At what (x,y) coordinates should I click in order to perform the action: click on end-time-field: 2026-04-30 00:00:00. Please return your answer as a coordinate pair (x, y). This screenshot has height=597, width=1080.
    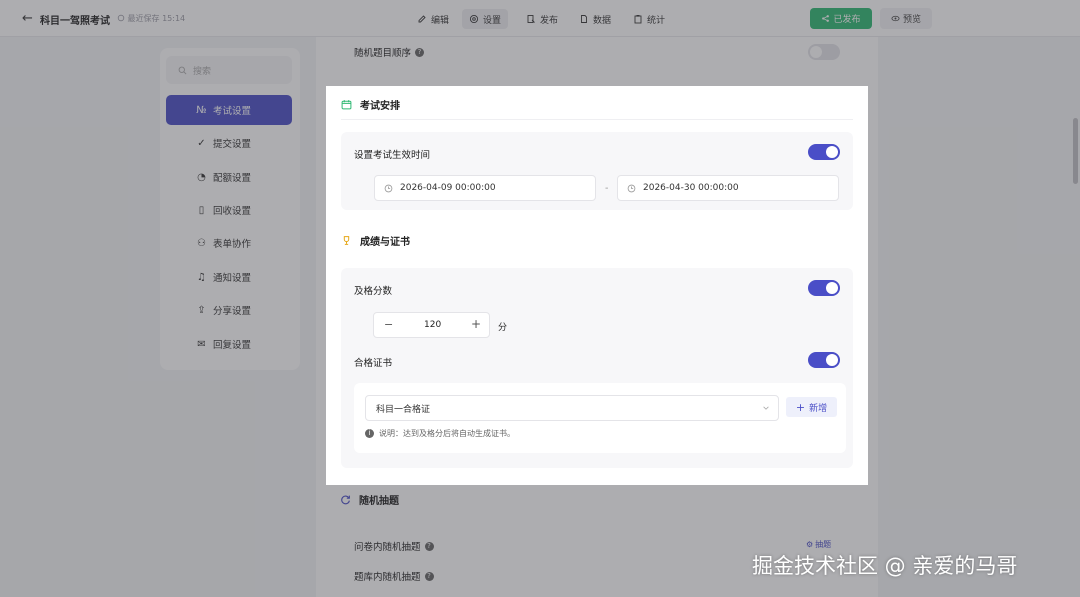
    Looking at the image, I should click on (728, 188).